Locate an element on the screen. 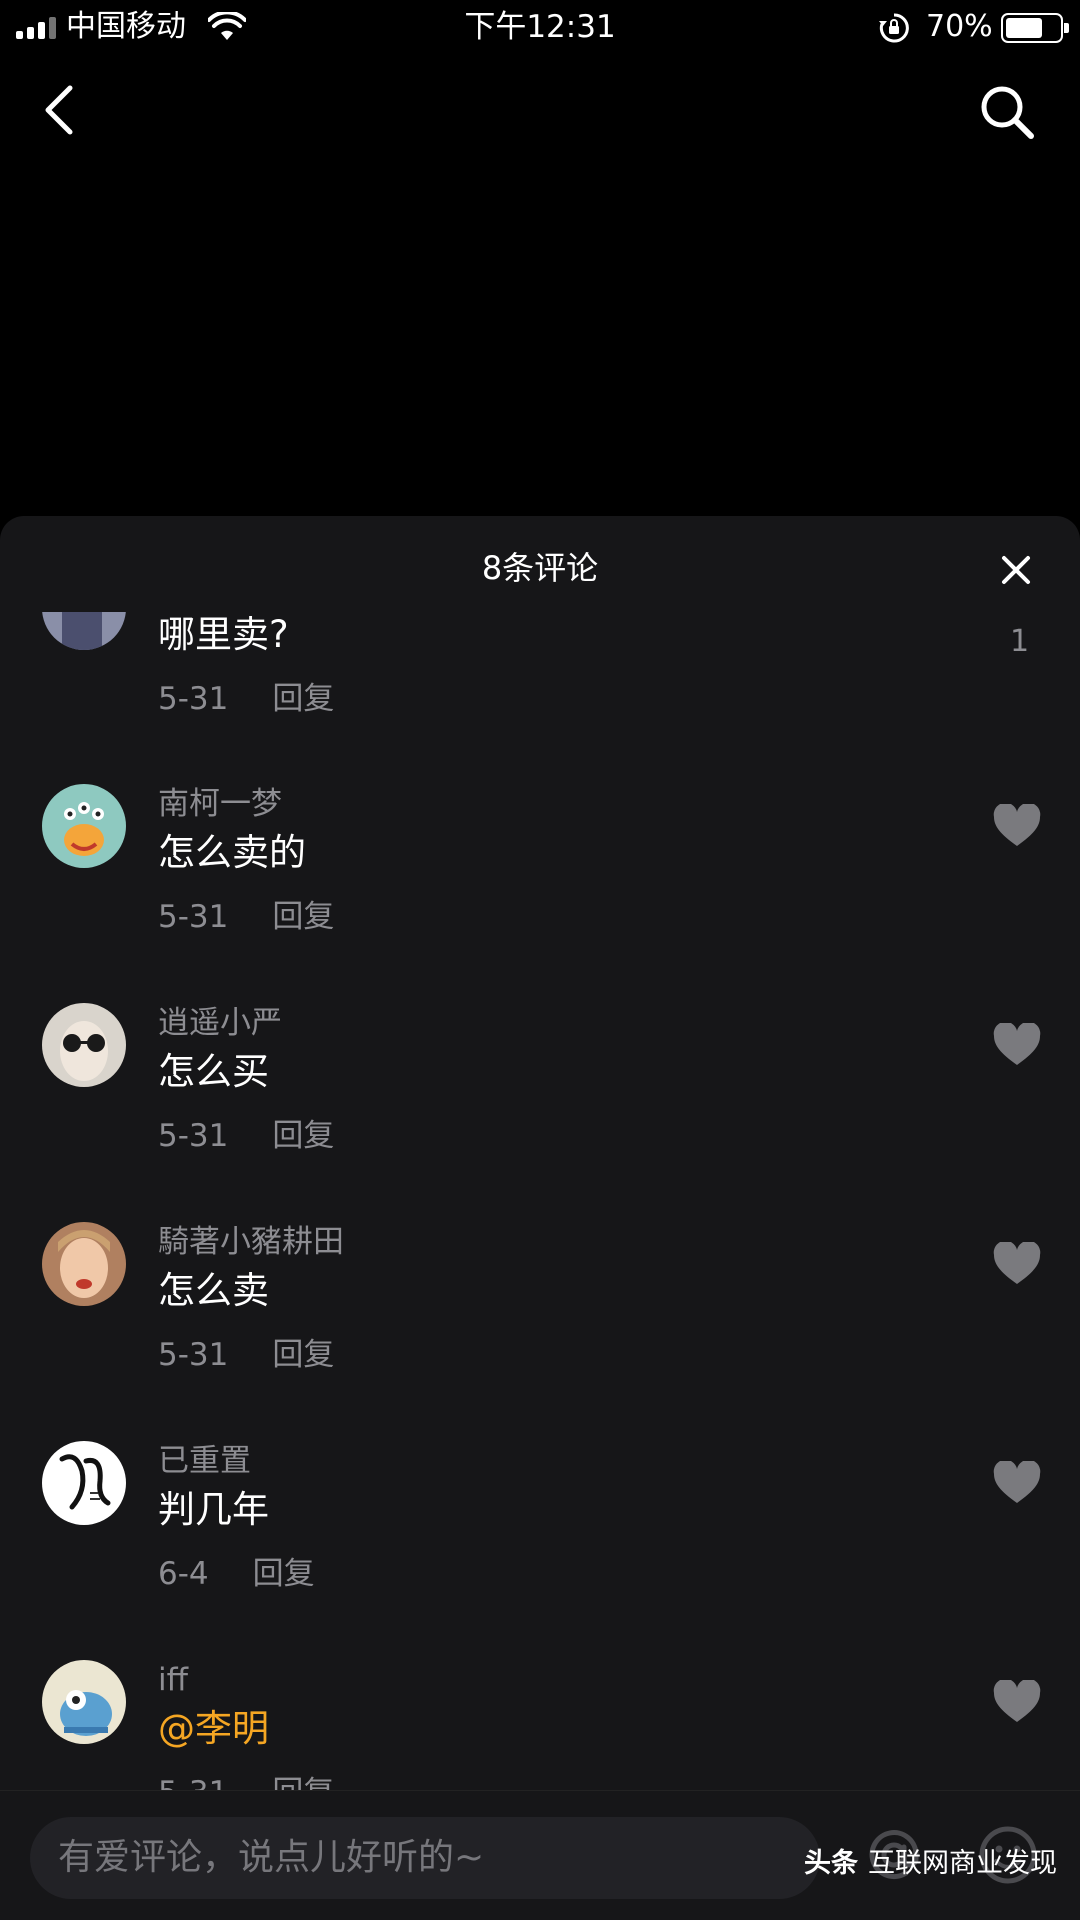 This screenshot has width=1080, height=1920. comment-text: 怎么卖的 is located at coordinates (232, 852).